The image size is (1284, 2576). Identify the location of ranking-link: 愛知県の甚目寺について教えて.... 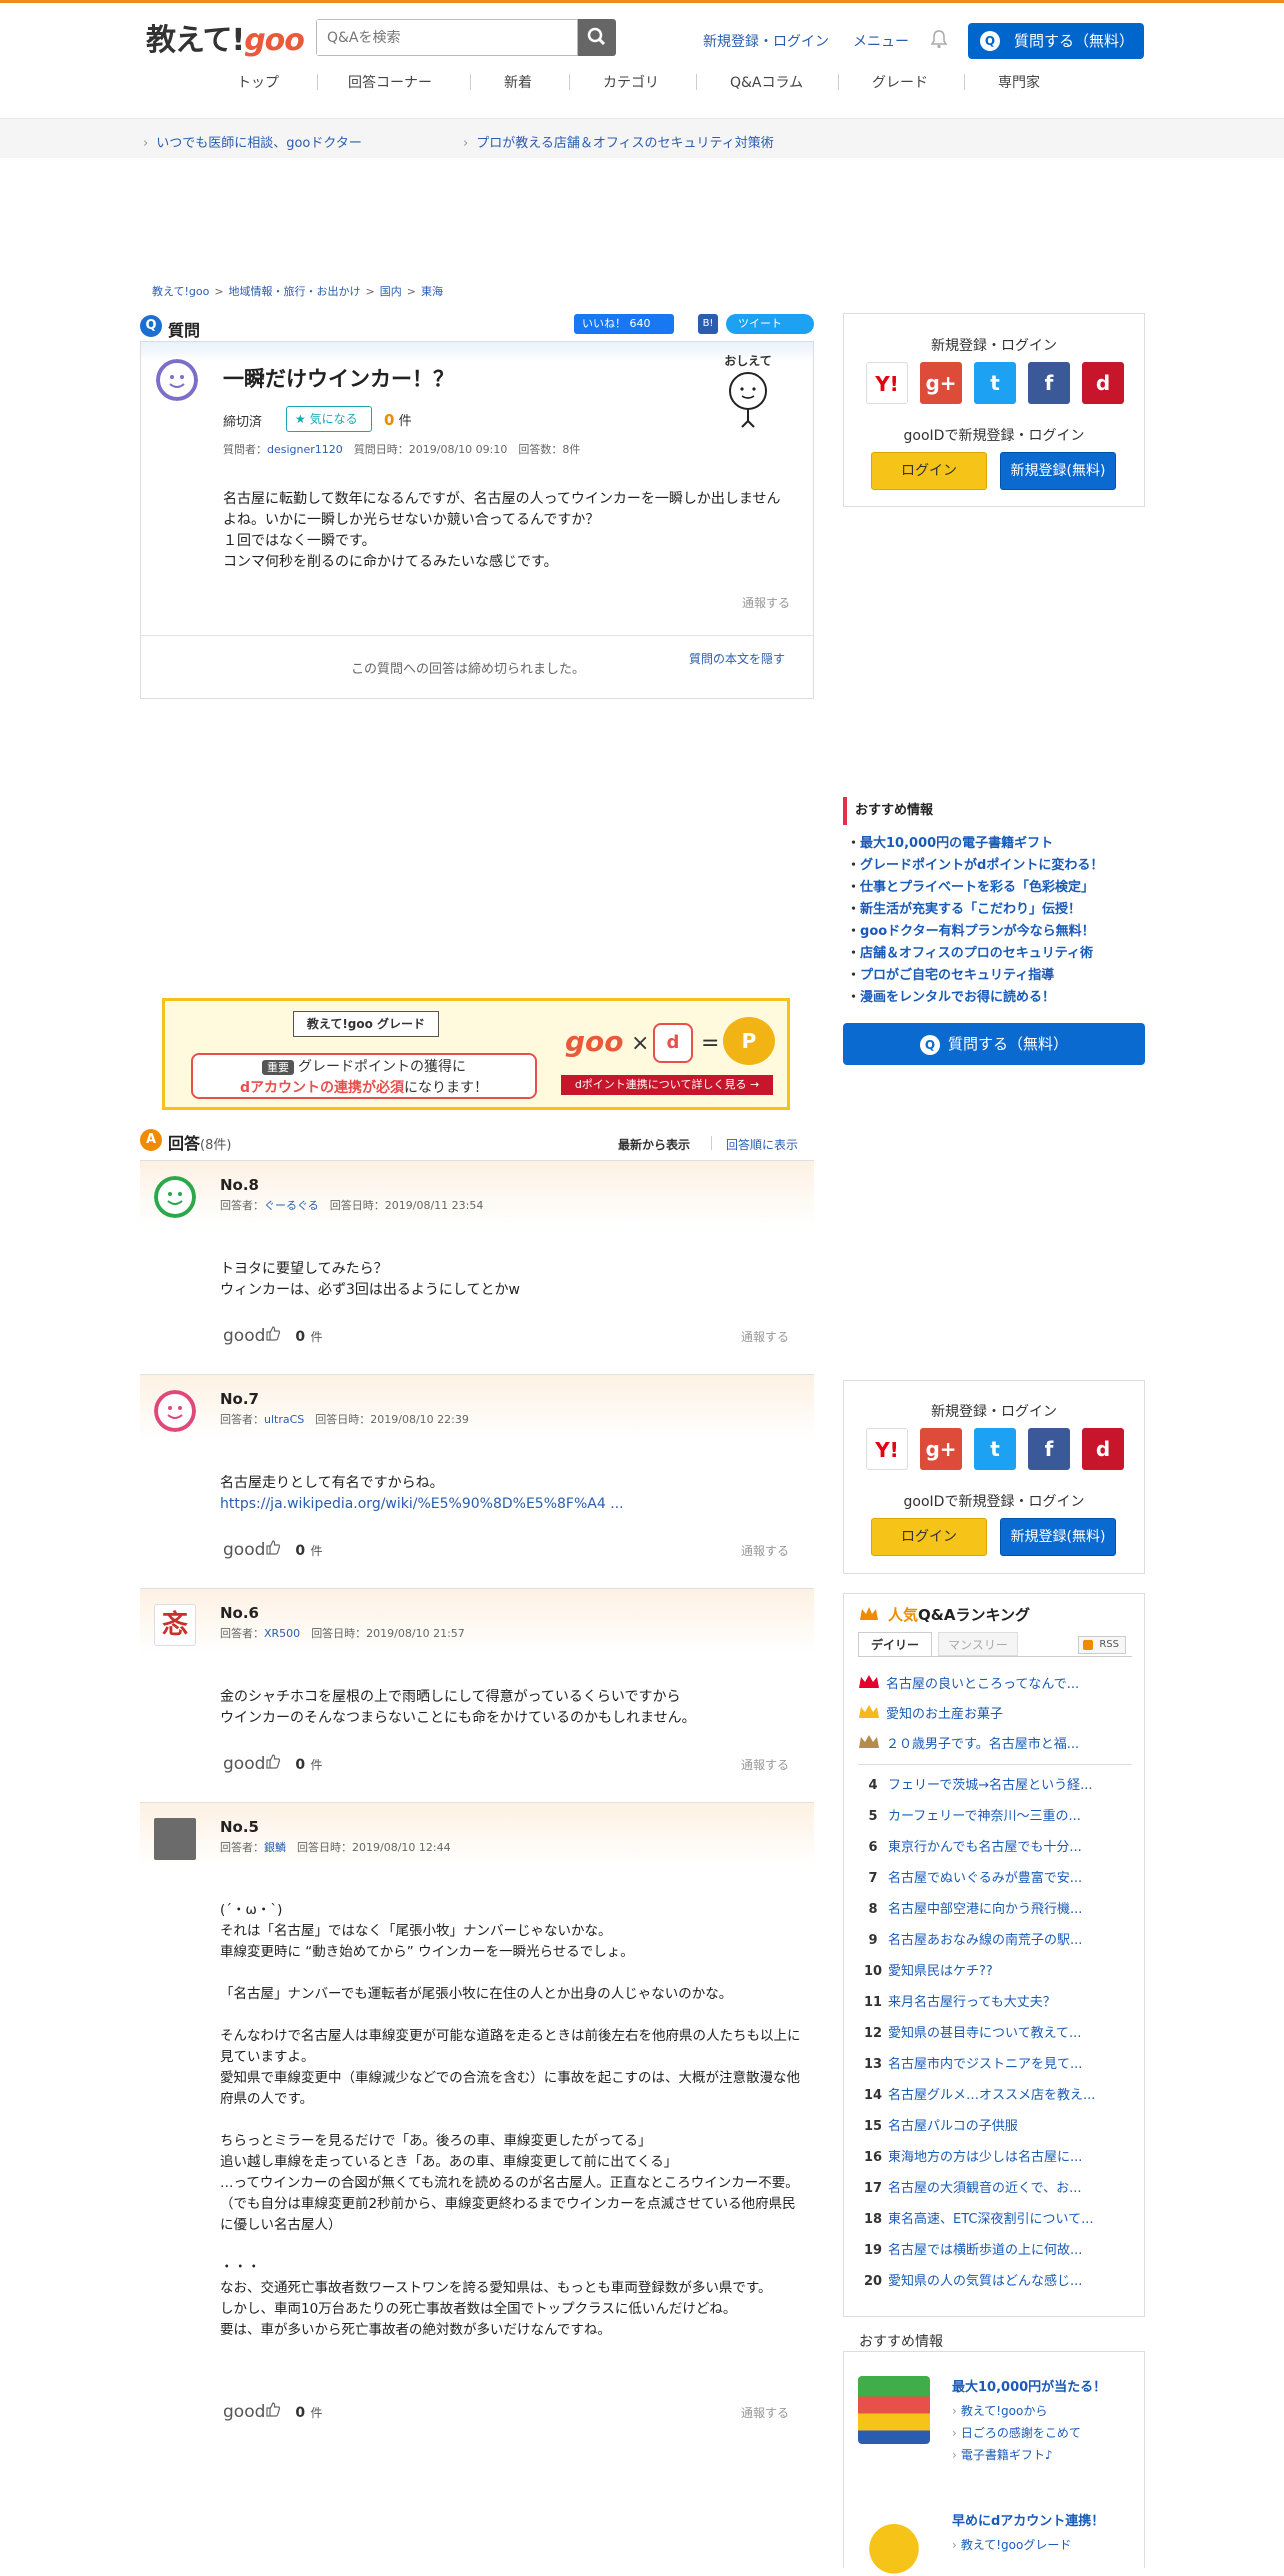
(984, 2033).